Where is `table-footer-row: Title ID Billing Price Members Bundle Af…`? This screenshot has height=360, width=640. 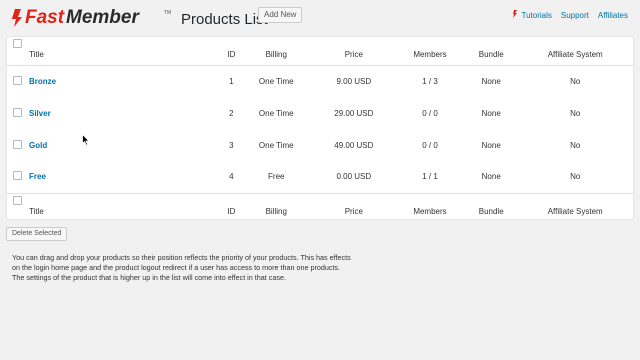 table-footer-row: Title ID Billing Price Members Bundle Af… is located at coordinates (320, 207).